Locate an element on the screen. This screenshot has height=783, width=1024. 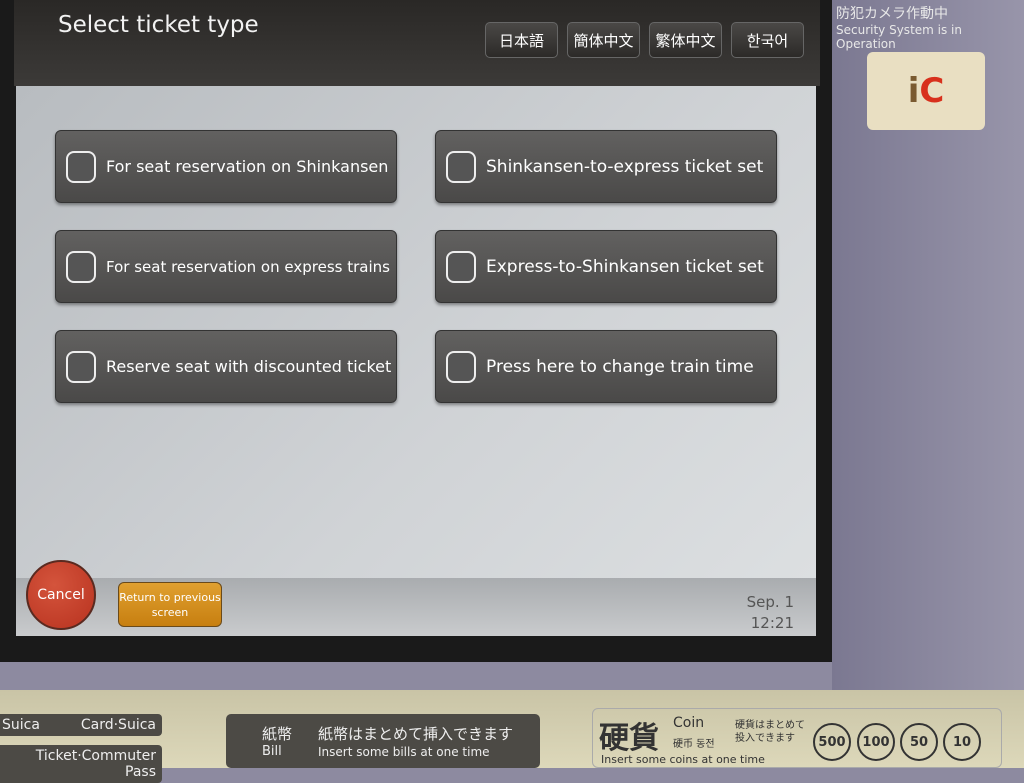
express-to-shinkansen-button: Express-to-Shinkansen ticket set is located at coordinates (606, 266).